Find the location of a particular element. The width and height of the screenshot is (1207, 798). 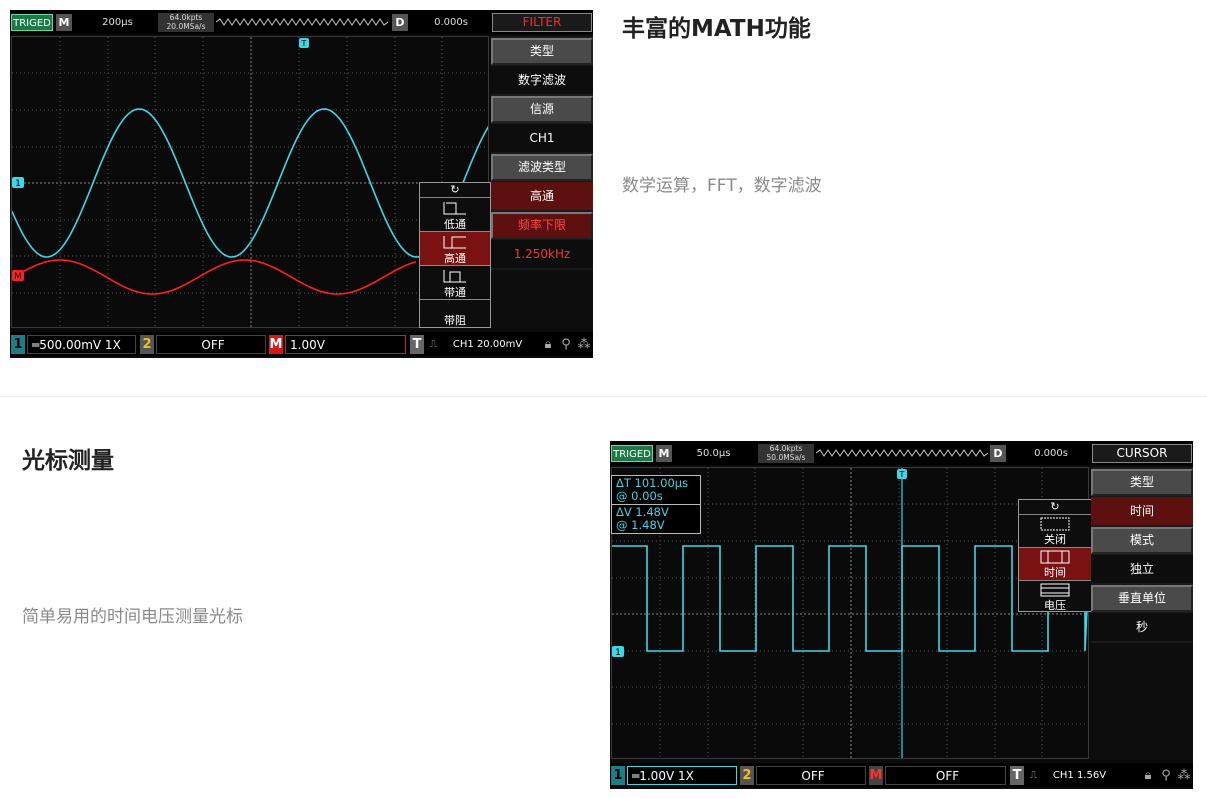

menu-type-value: 数字滤波 is located at coordinates (542, 80).